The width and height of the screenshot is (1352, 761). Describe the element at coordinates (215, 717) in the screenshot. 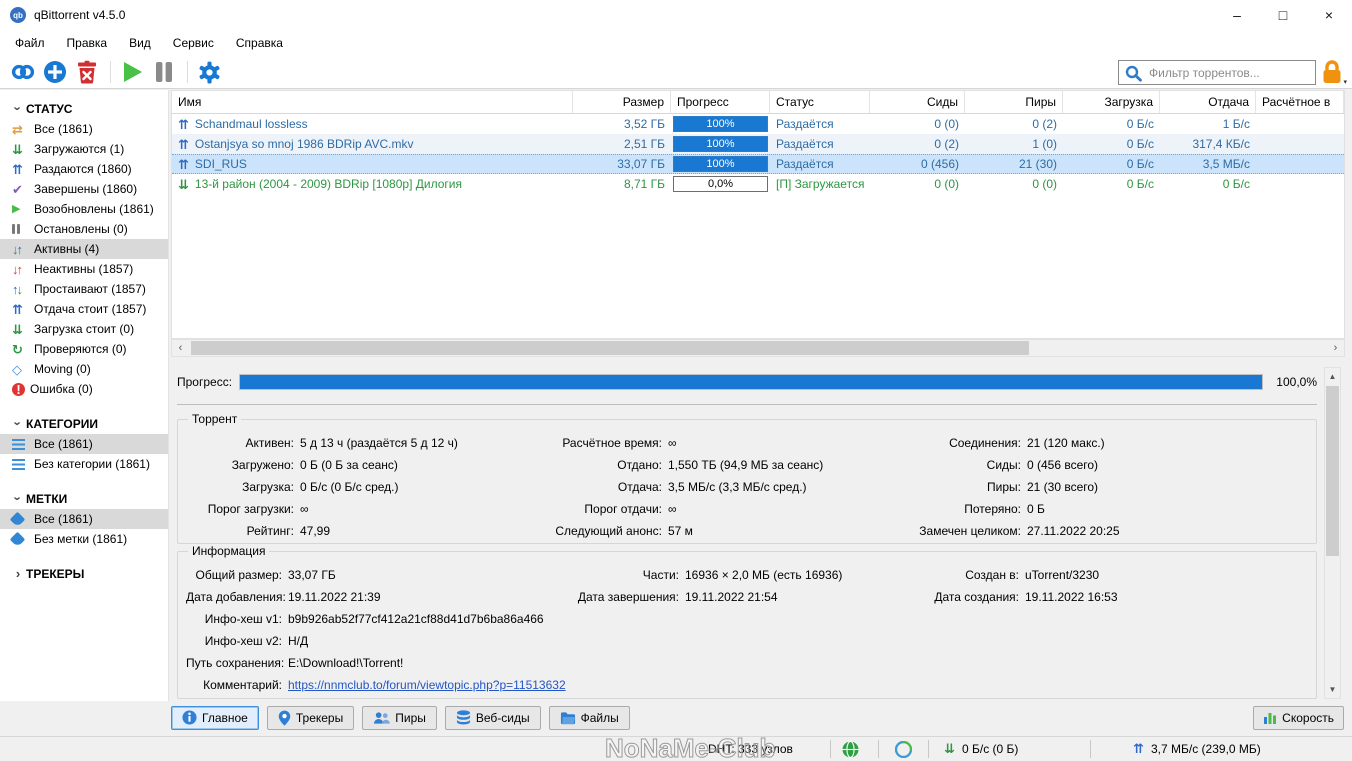

I see `tab-general: Главное` at that location.